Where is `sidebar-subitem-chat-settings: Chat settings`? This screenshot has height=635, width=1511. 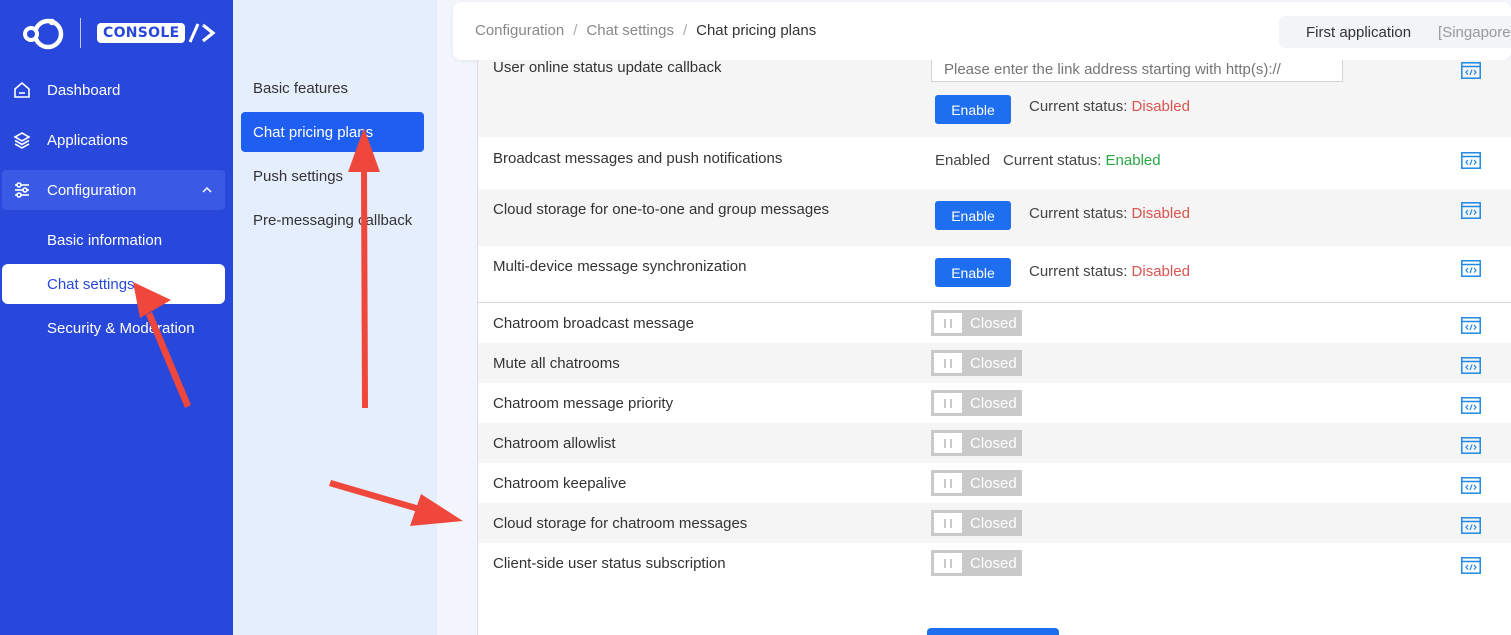 sidebar-subitem-chat-settings: Chat settings is located at coordinates (113, 284).